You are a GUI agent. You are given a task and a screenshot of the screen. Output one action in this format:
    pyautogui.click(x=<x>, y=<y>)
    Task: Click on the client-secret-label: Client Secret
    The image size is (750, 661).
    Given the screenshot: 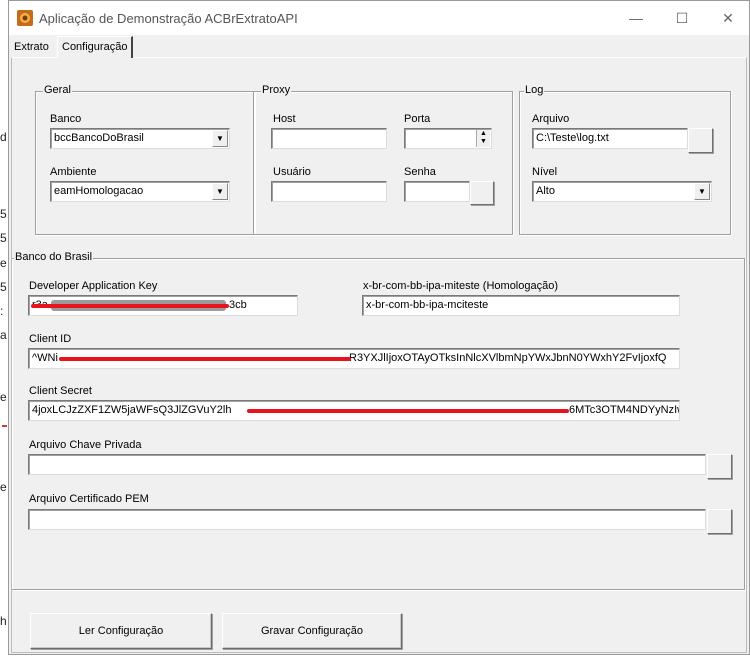 What is the action you would take?
    pyautogui.click(x=60, y=391)
    